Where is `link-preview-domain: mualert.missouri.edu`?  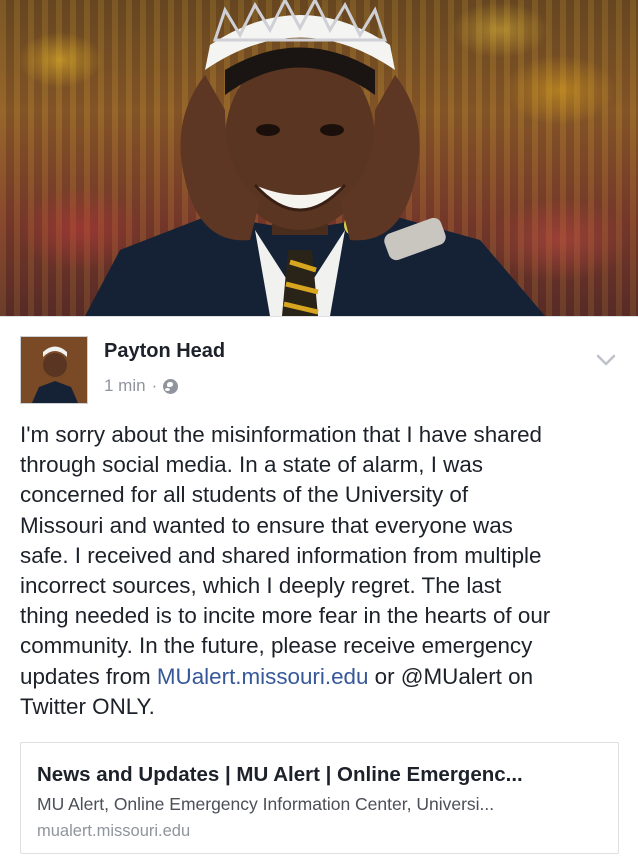
link-preview-domain: mualert.missouri.edu is located at coordinates (114, 831).